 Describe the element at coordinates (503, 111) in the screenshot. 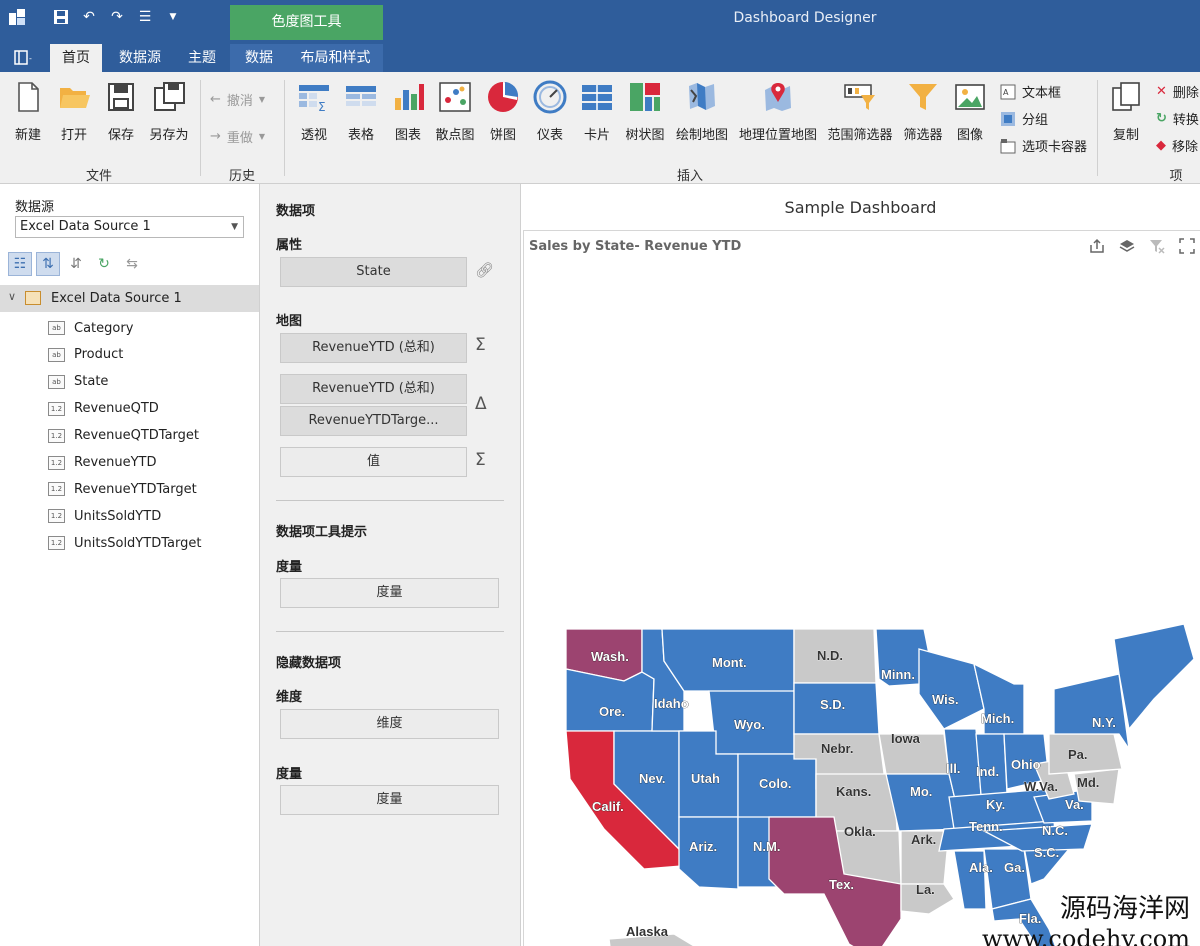

I see `insert-pie-button: 饼图` at that location.